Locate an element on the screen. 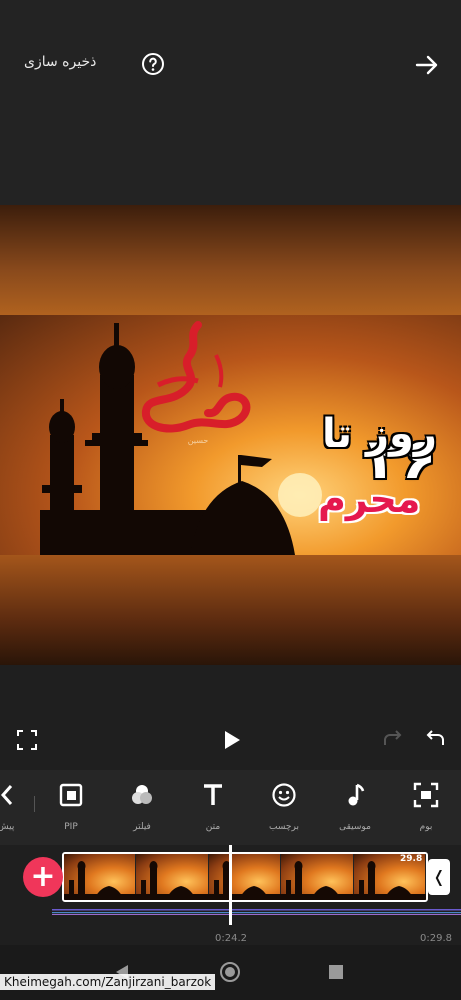 The image size is (461, 1000). canvas-icon is located at coordinates (426, 795).